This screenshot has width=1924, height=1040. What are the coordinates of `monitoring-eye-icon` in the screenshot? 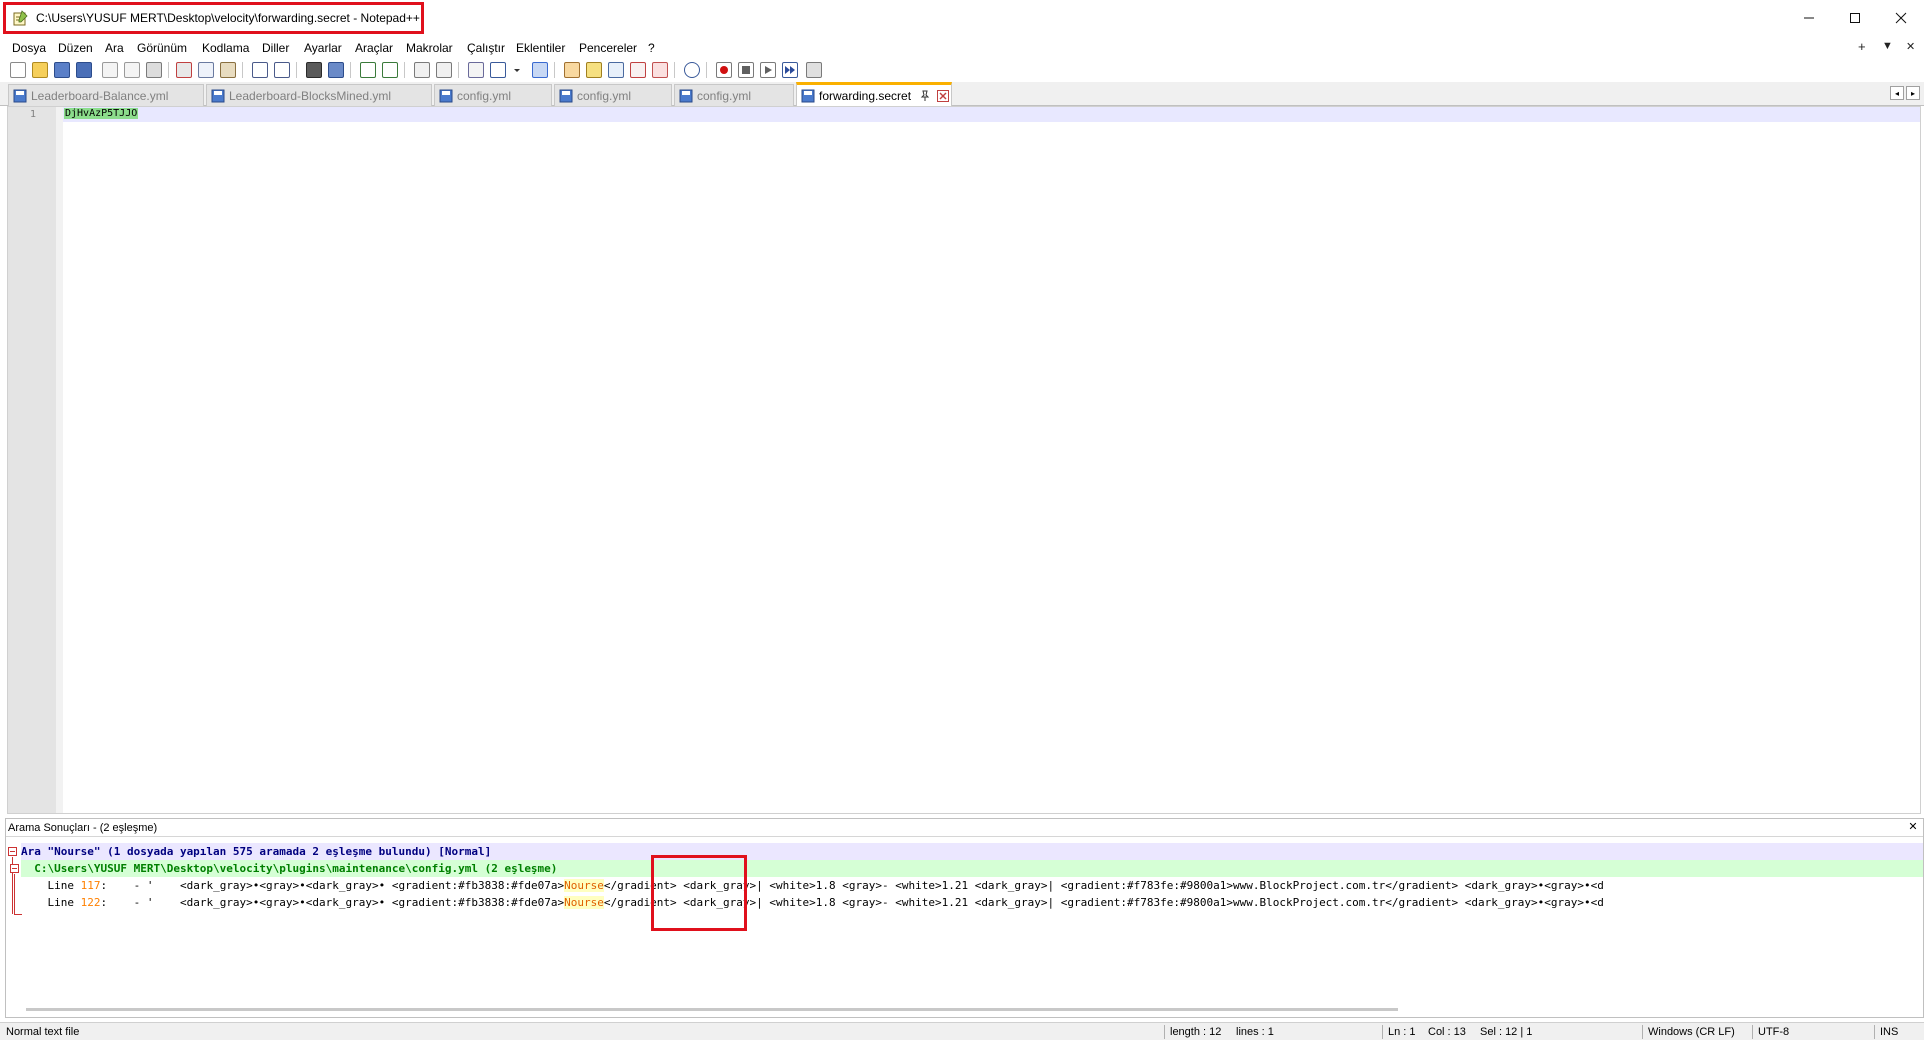 It's located at (692, 70).